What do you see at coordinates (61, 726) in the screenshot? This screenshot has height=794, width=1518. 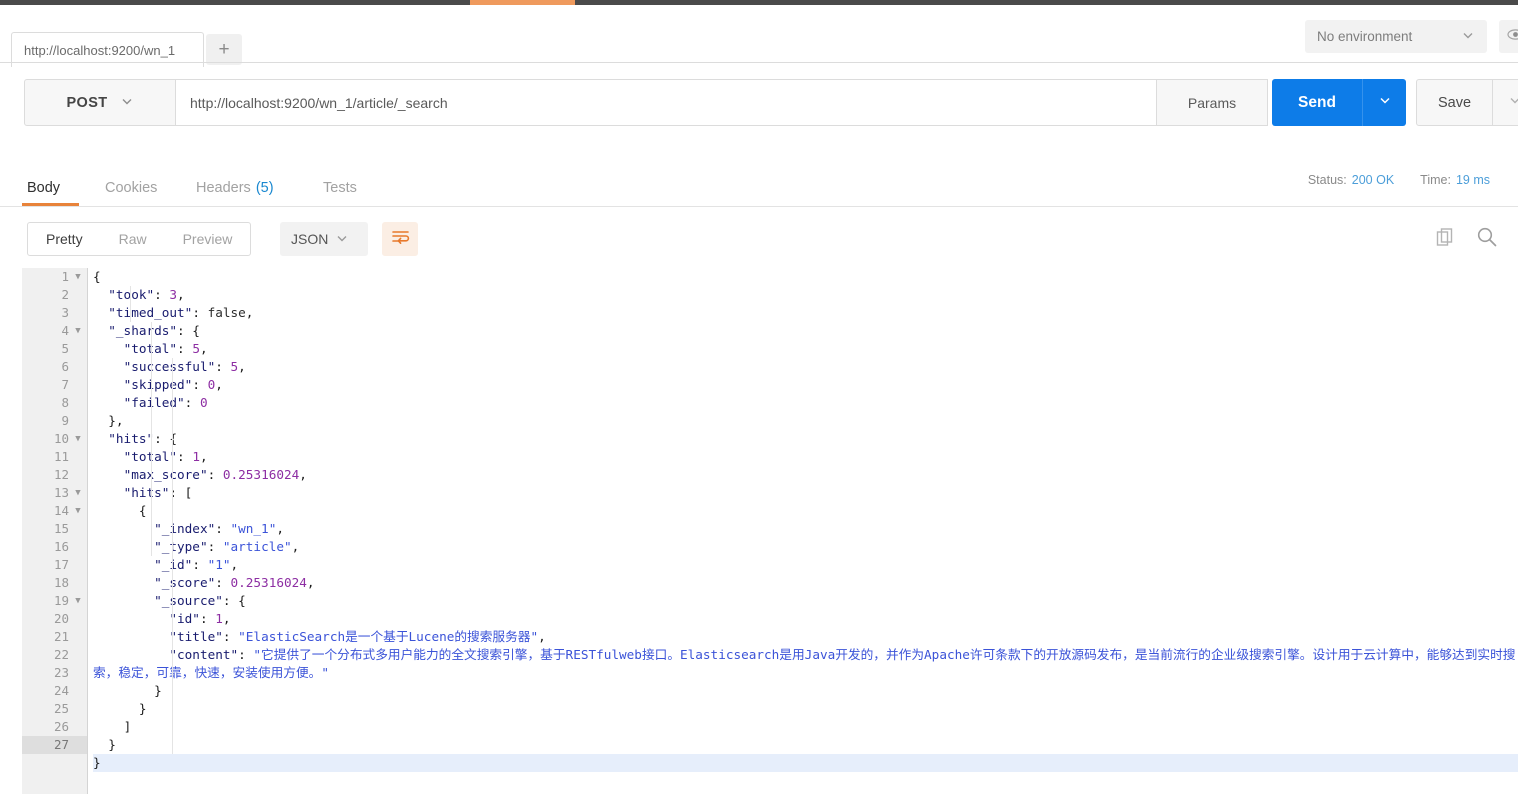 I see `gutter-line-26: 26` at bounding box center [61, 726].